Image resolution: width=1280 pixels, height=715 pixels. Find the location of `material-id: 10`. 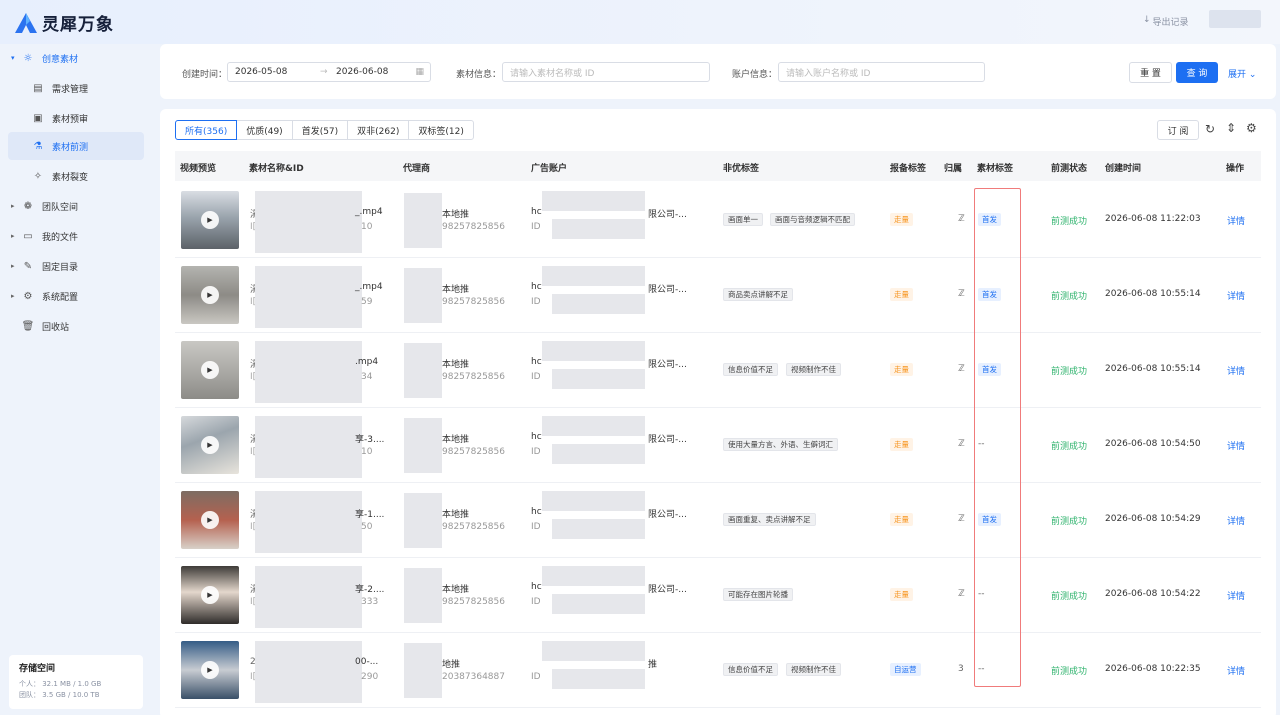

material-id: 10 is located at coordinates (367, 227).